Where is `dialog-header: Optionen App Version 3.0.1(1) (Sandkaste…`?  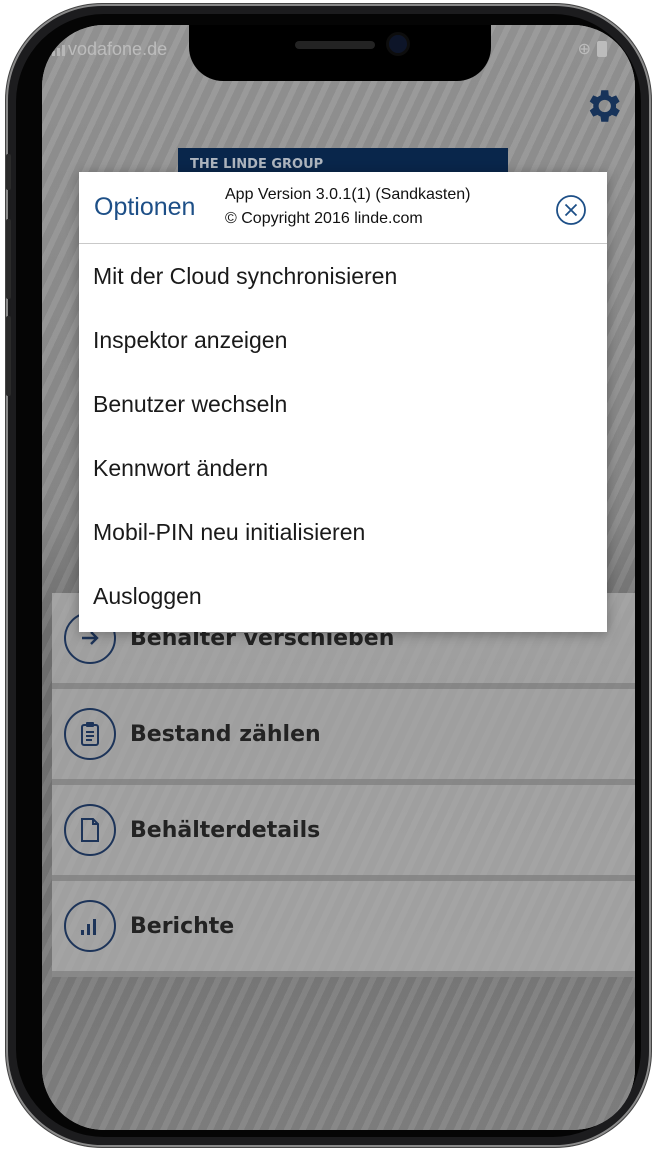
dialog-header: Optionen App Version 3.0.1(1) (Sandkaste… is located at coordinates (343, 208).